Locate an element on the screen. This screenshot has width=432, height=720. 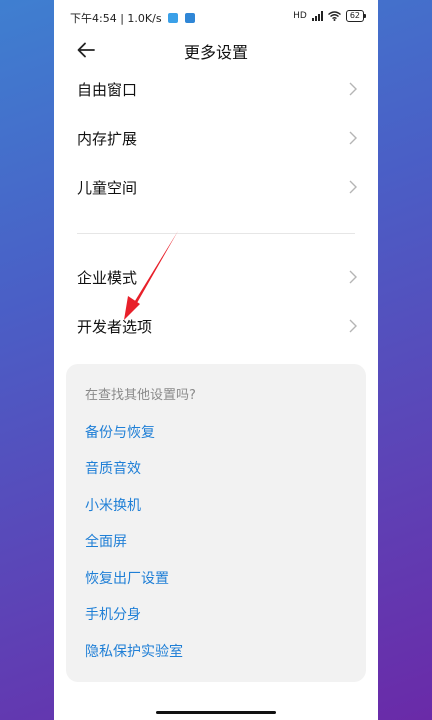
suggestion-link-mi-mover: 小米换机 is located at coordinates (113, 505).